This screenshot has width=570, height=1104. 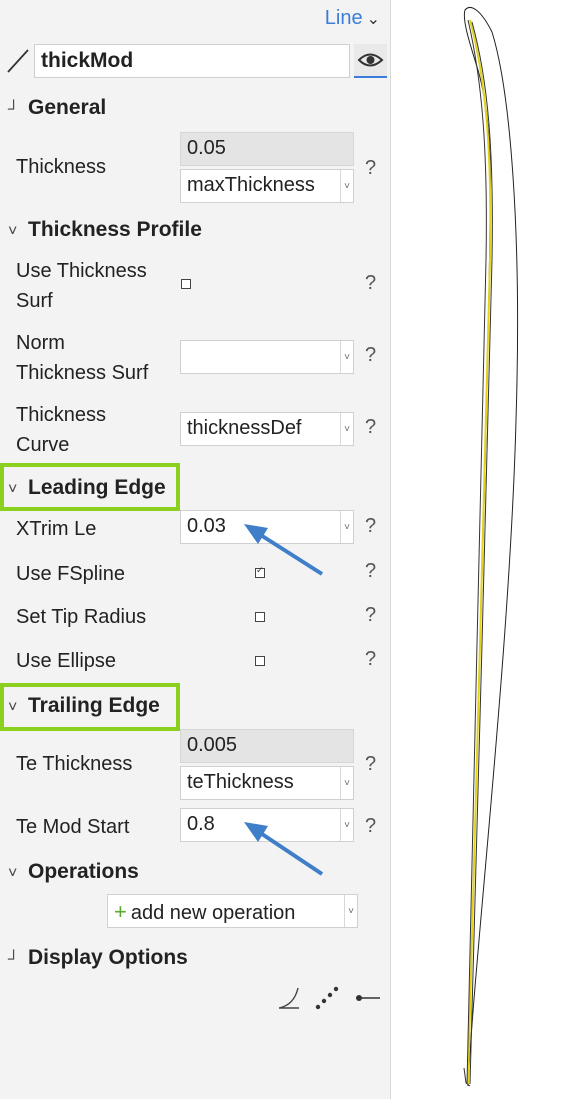 What do you see at coordinates (73, 827) in the screenshot?
I see `te-mod-start-label: Te Mod Start` at bounding box center [73, 827].